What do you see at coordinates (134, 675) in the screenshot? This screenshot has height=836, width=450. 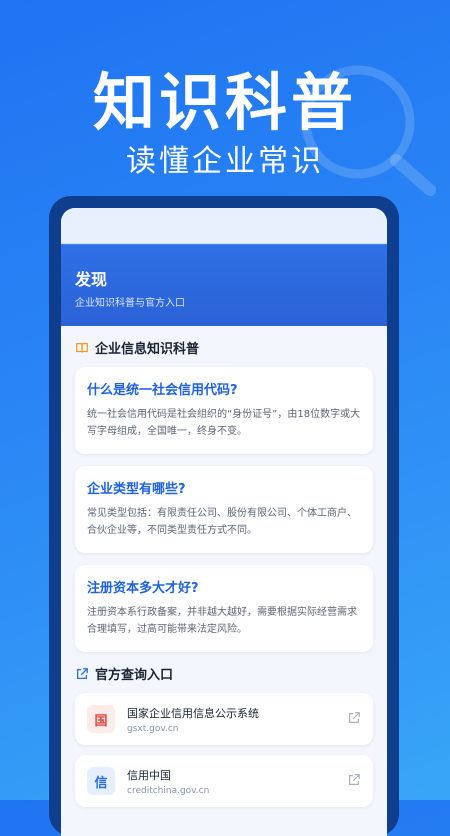 I see `official-section-label: 官方查询入口` at bounding box center [134, 675].